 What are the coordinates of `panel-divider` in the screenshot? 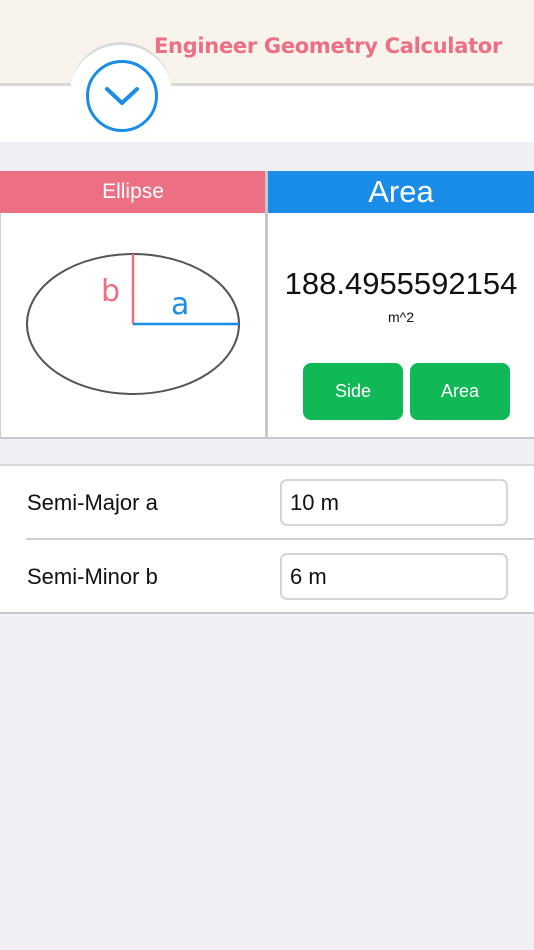 It's located at (266, 304).